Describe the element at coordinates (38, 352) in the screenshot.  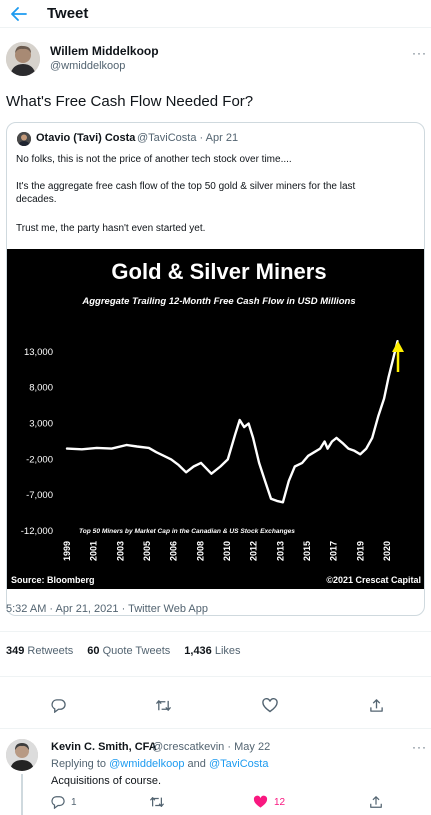
I see `y-tick-label: 13,000` at that location.